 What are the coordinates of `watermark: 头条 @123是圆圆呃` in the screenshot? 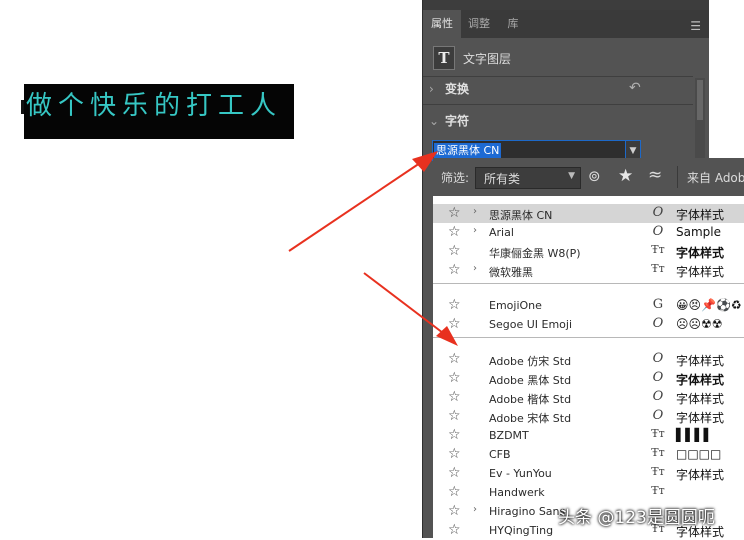 It's located at (636, 518).